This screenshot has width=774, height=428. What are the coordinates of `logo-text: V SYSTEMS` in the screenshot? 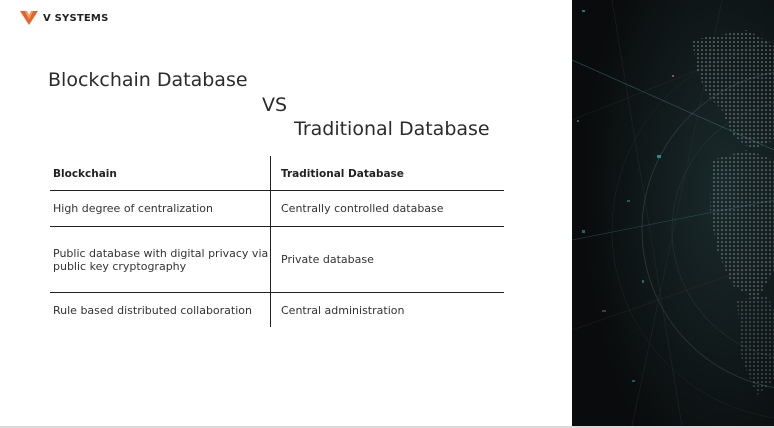 It's located at (76, 18).